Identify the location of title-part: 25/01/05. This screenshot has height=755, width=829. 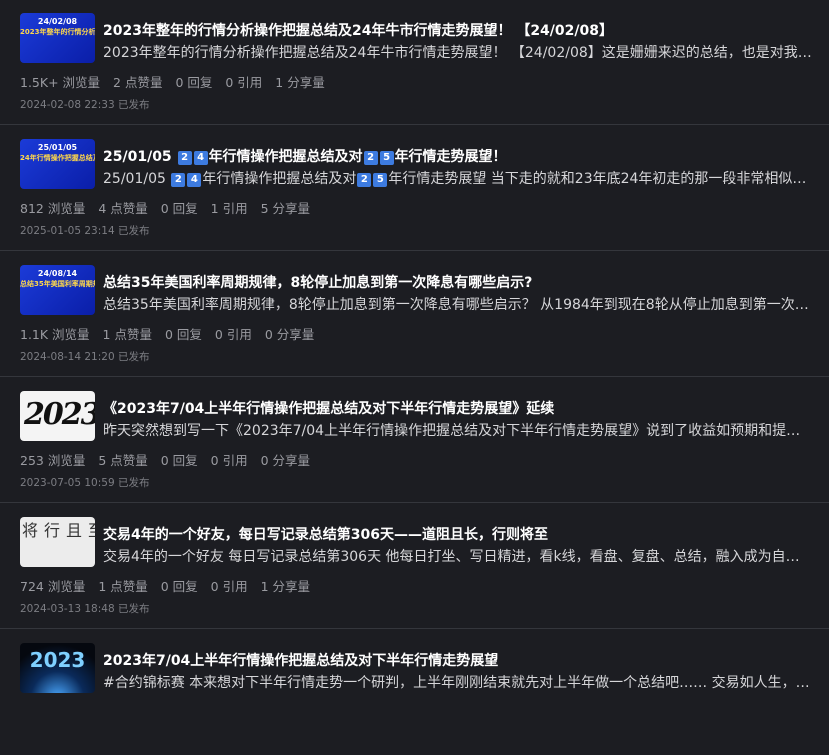
(137, 157).